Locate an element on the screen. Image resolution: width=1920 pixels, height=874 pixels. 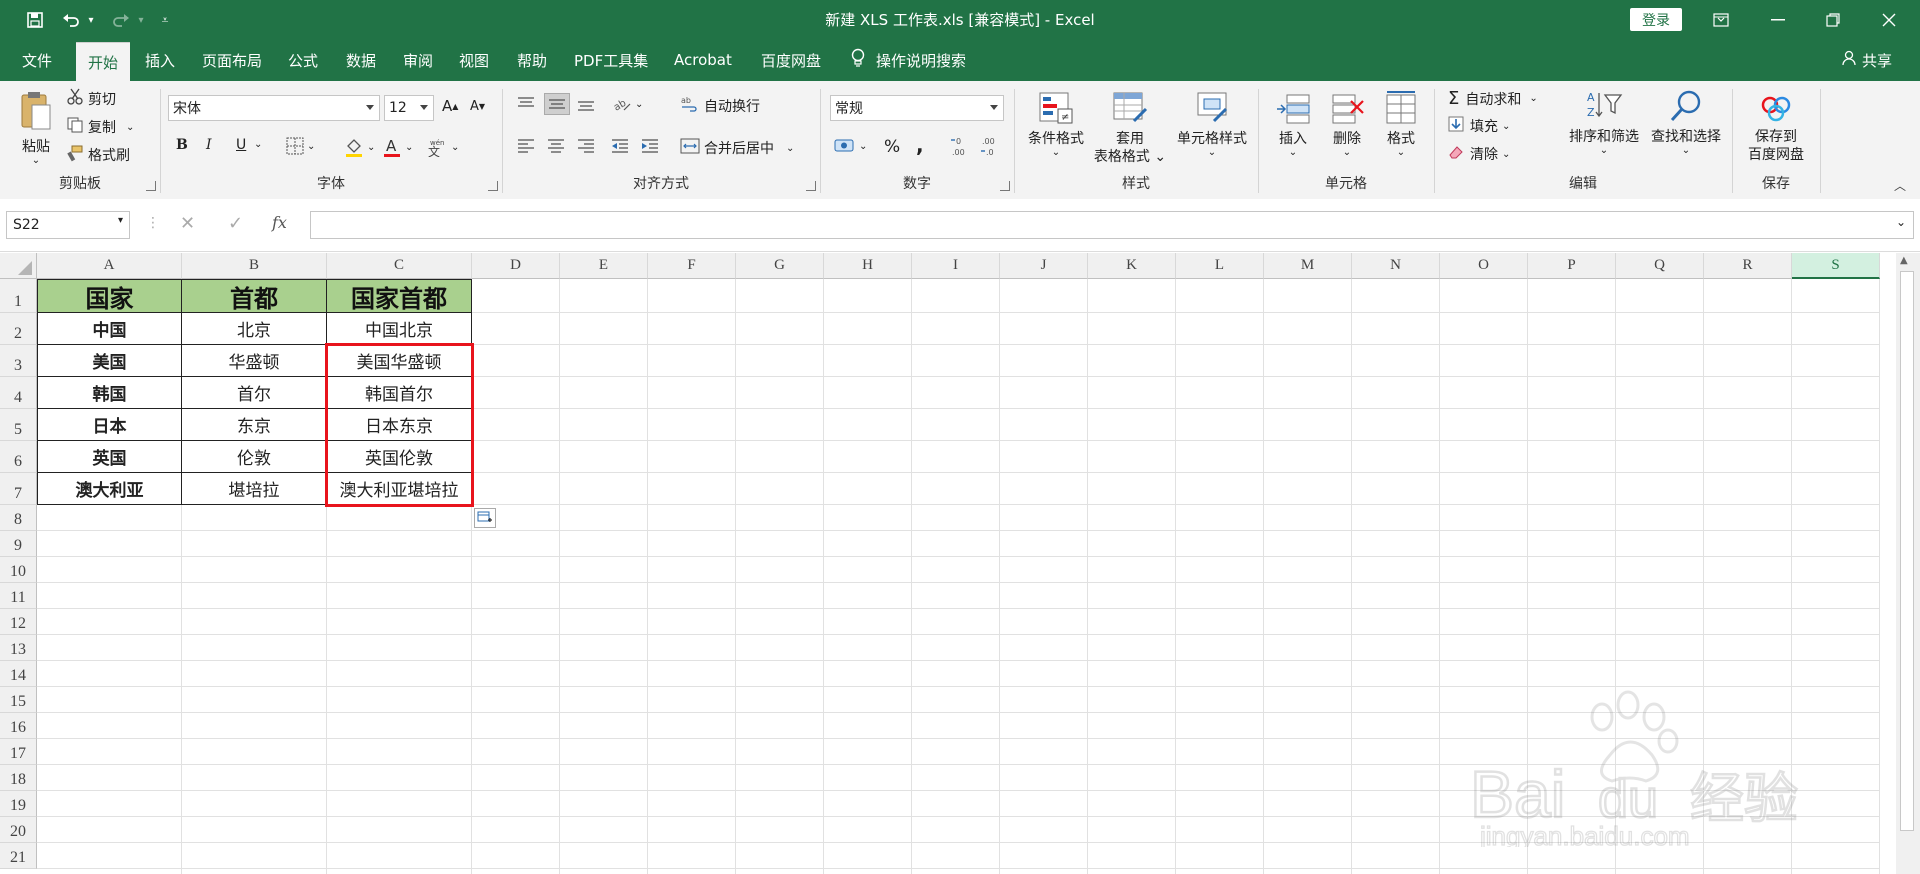
row-header-21: 21 is located at coordinates (18, 856).